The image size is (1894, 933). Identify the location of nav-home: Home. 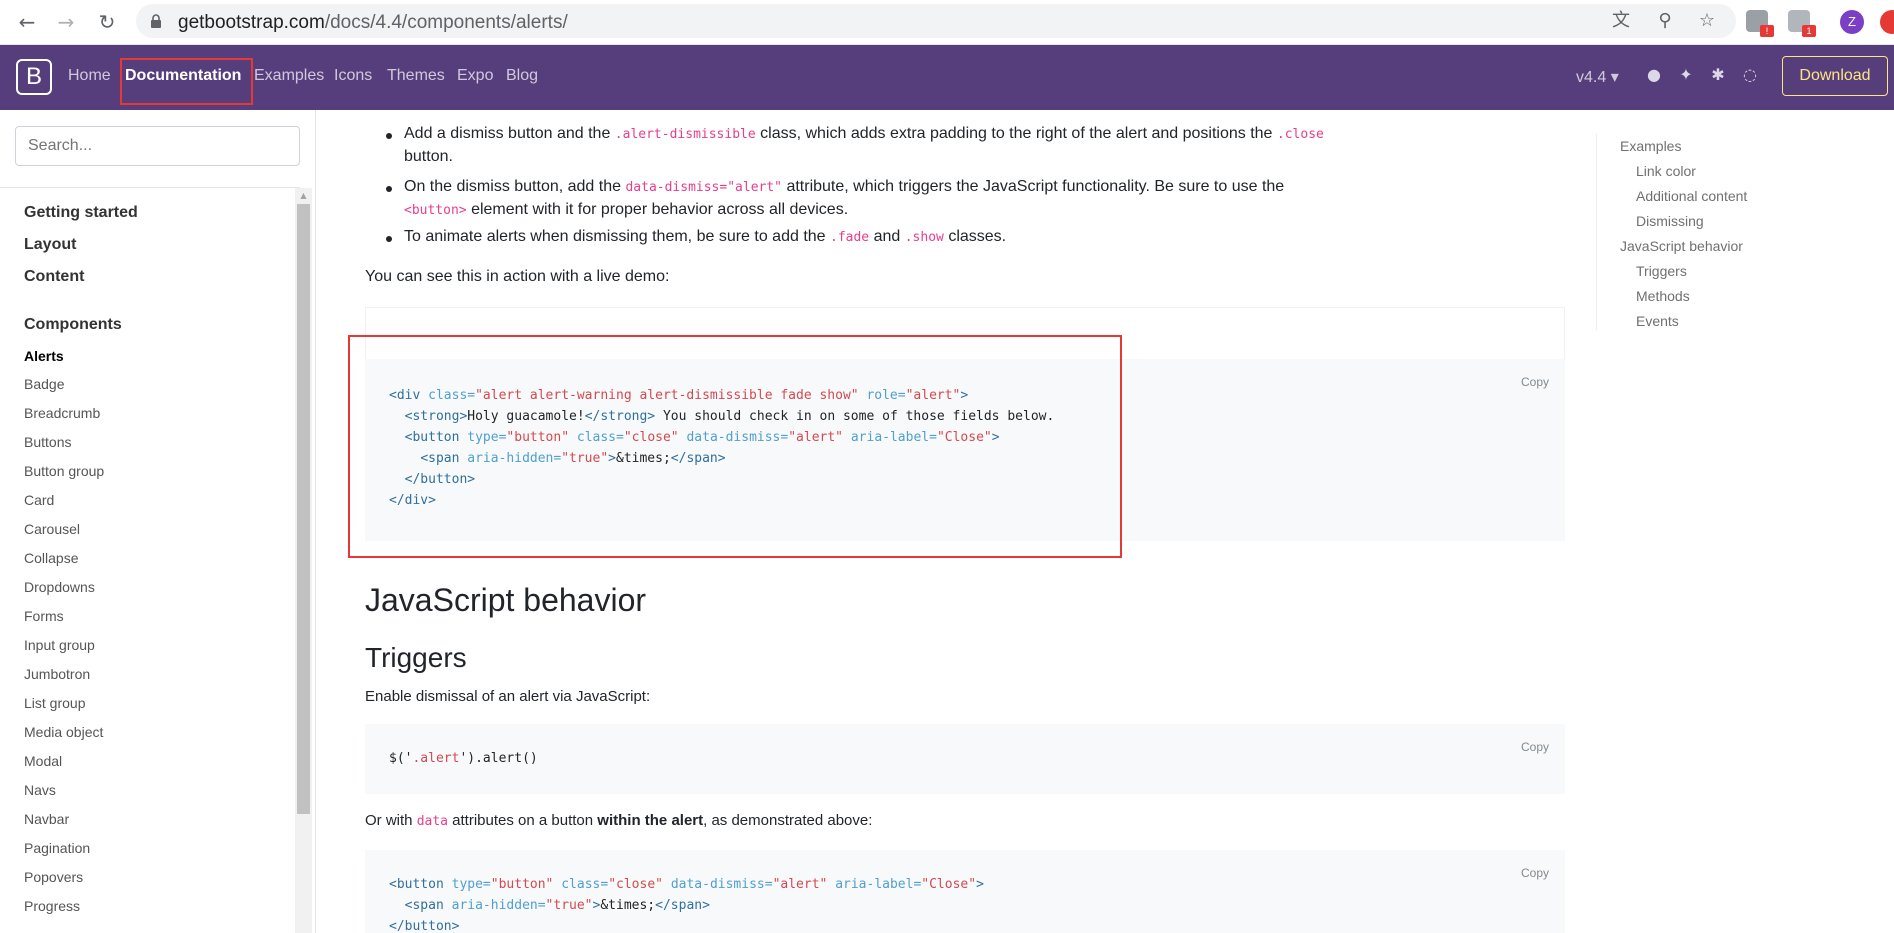
(89, 76).